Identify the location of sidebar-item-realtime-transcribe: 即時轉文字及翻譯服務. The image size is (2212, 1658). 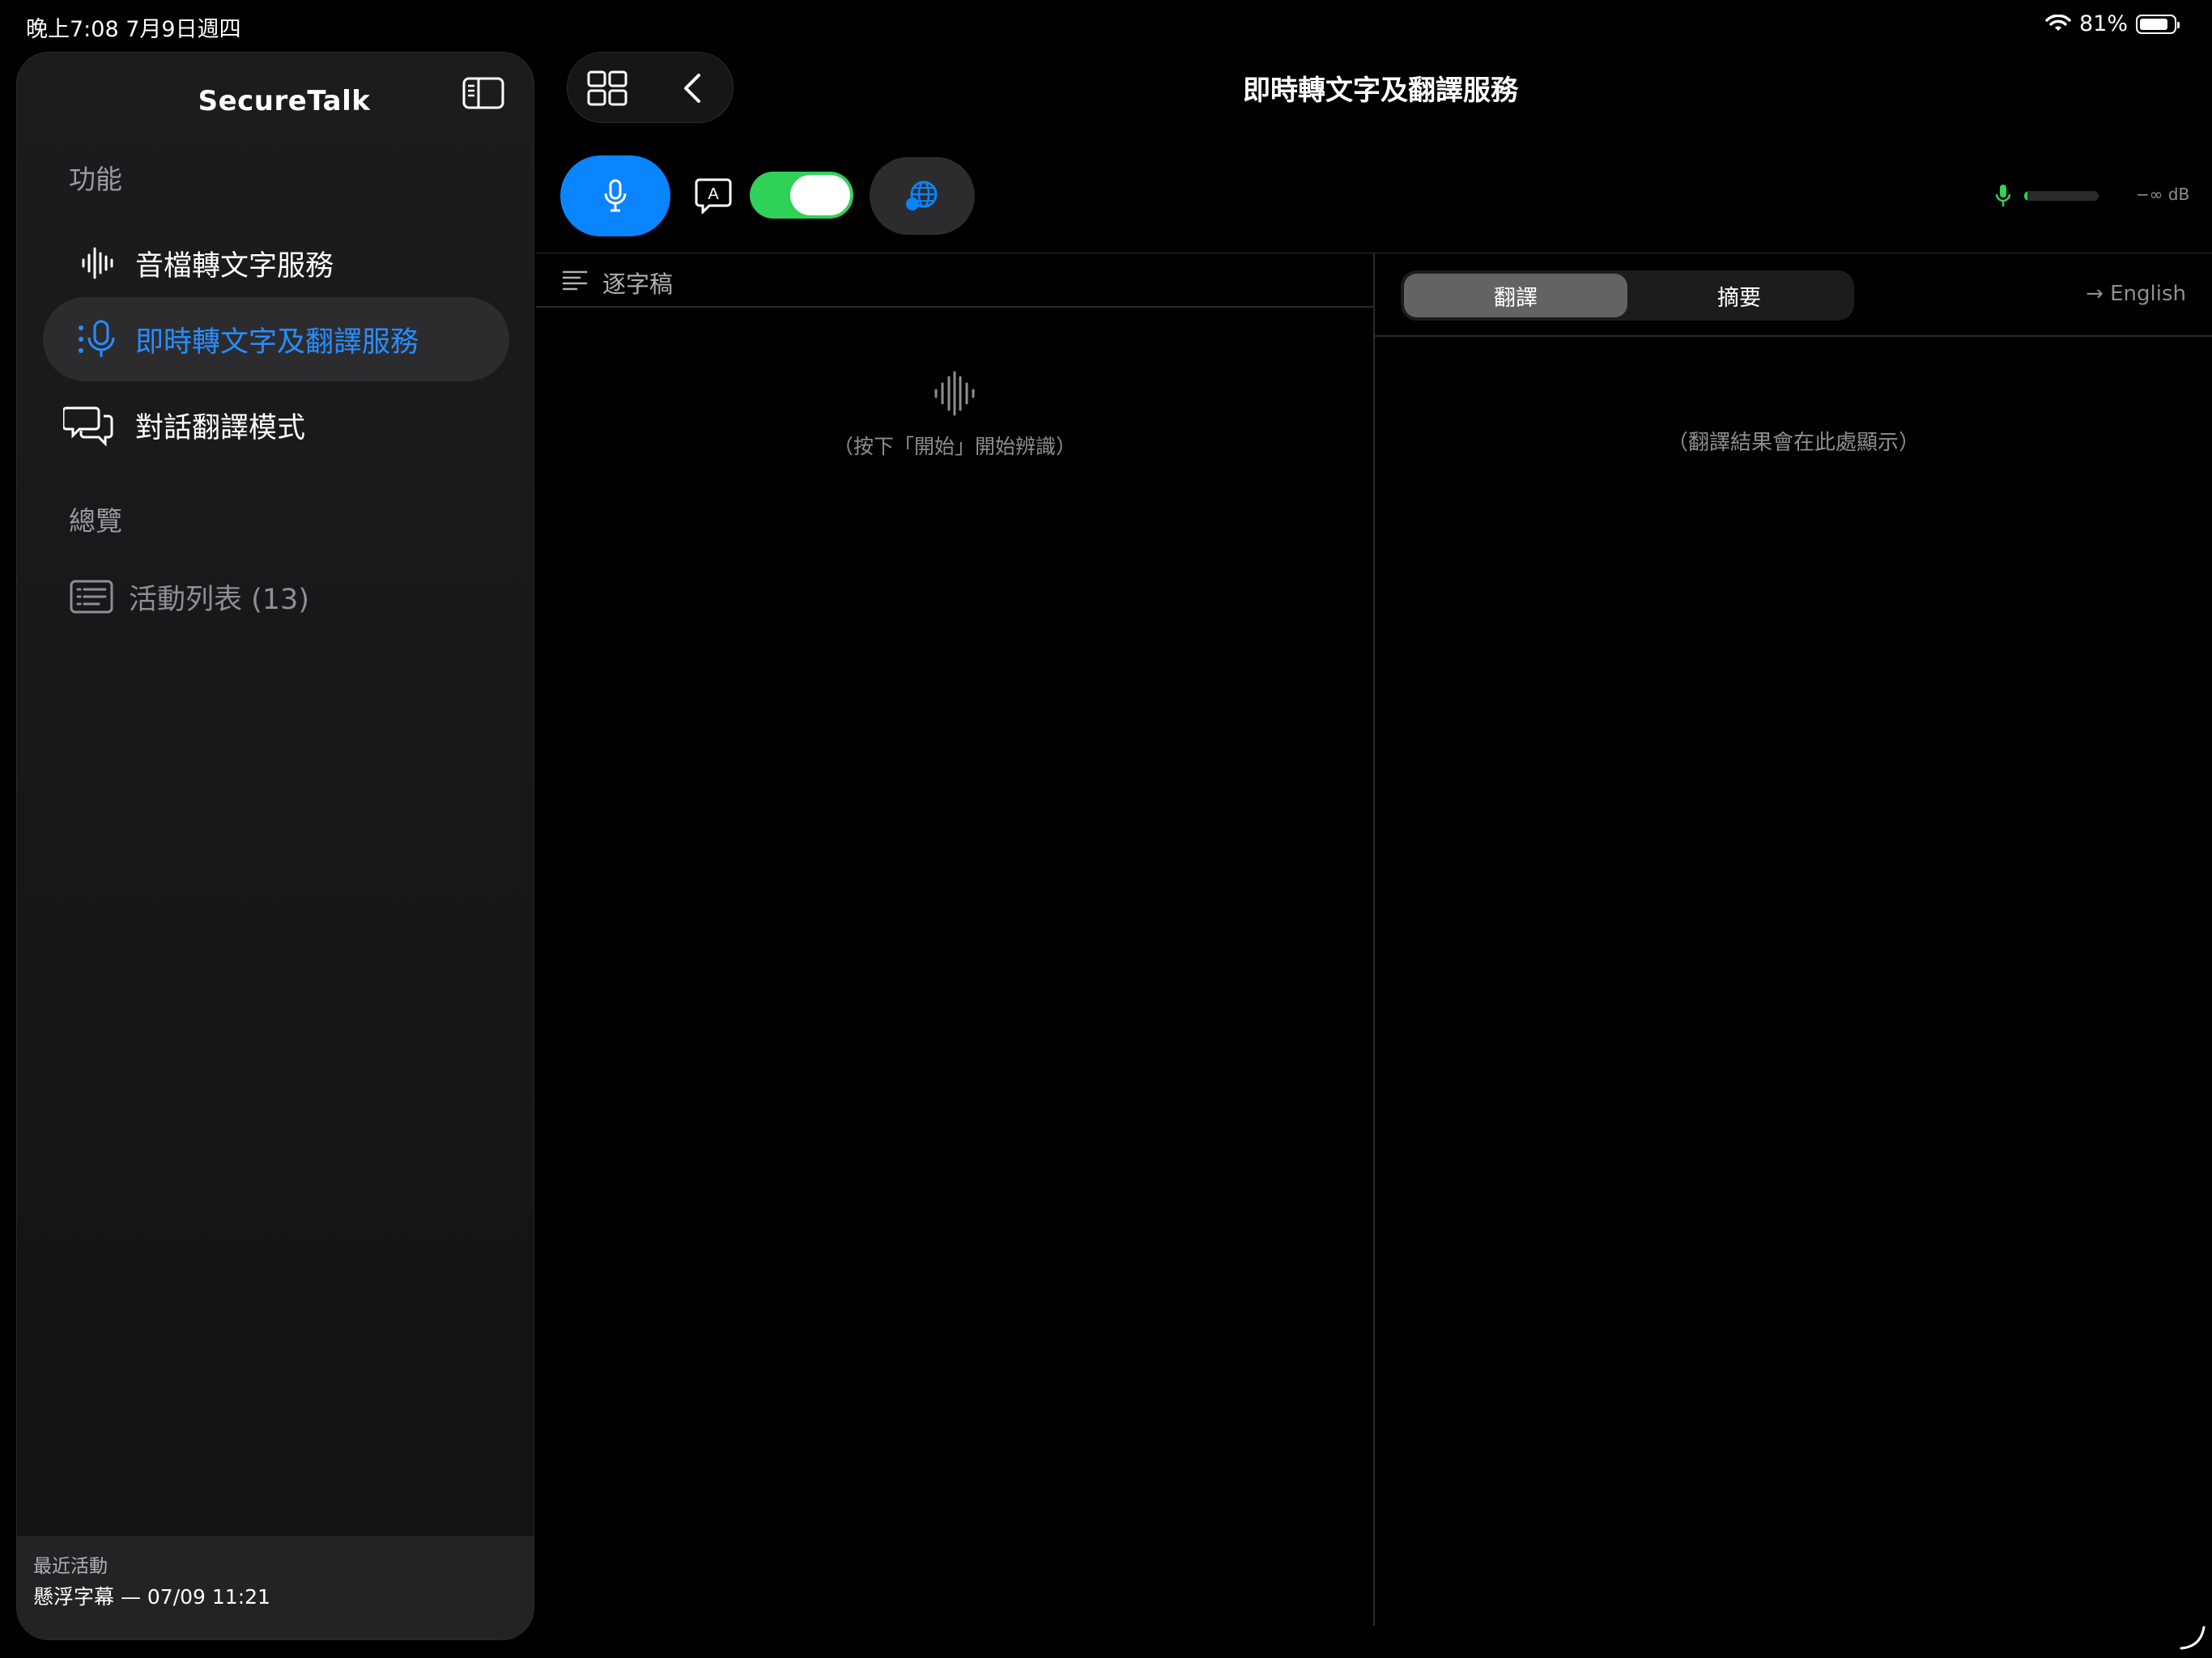
(276, 339).